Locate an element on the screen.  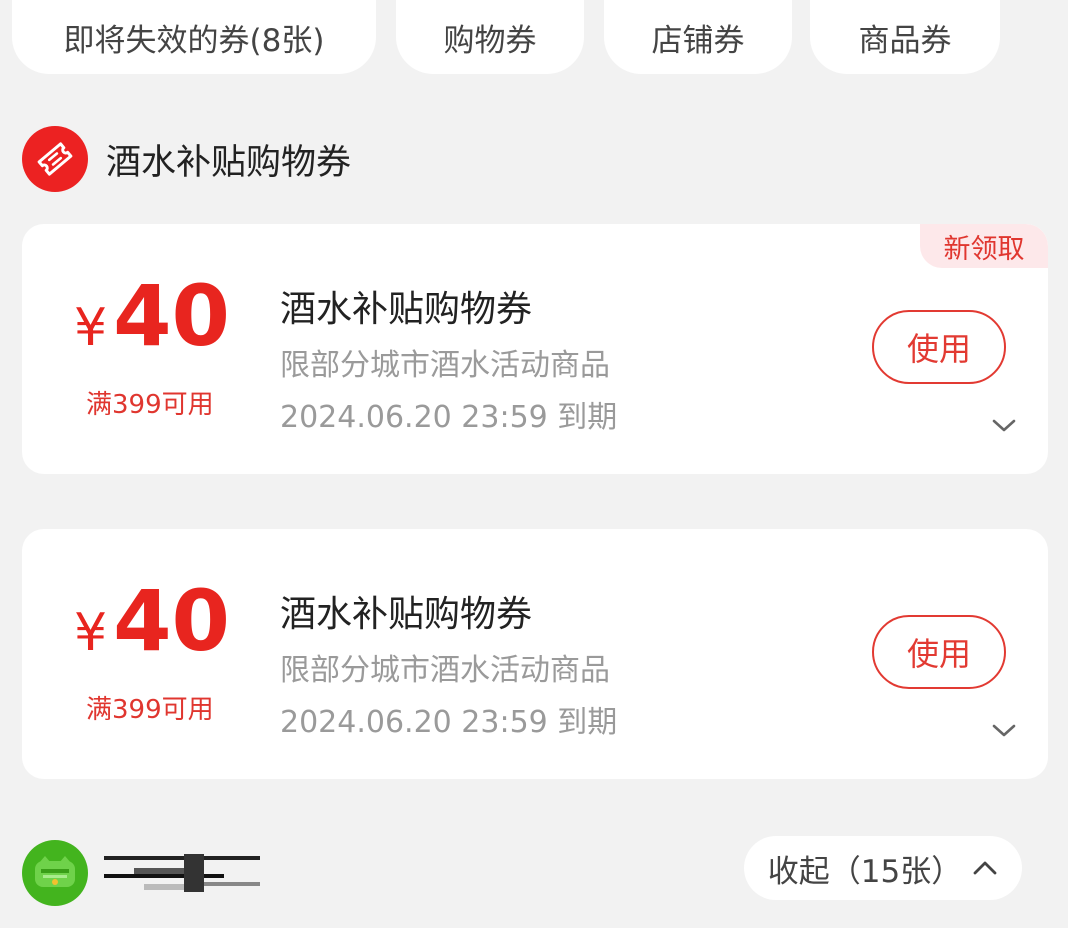
filter-shopping-coupon: 购物券 is located at coordinates (490, 37).